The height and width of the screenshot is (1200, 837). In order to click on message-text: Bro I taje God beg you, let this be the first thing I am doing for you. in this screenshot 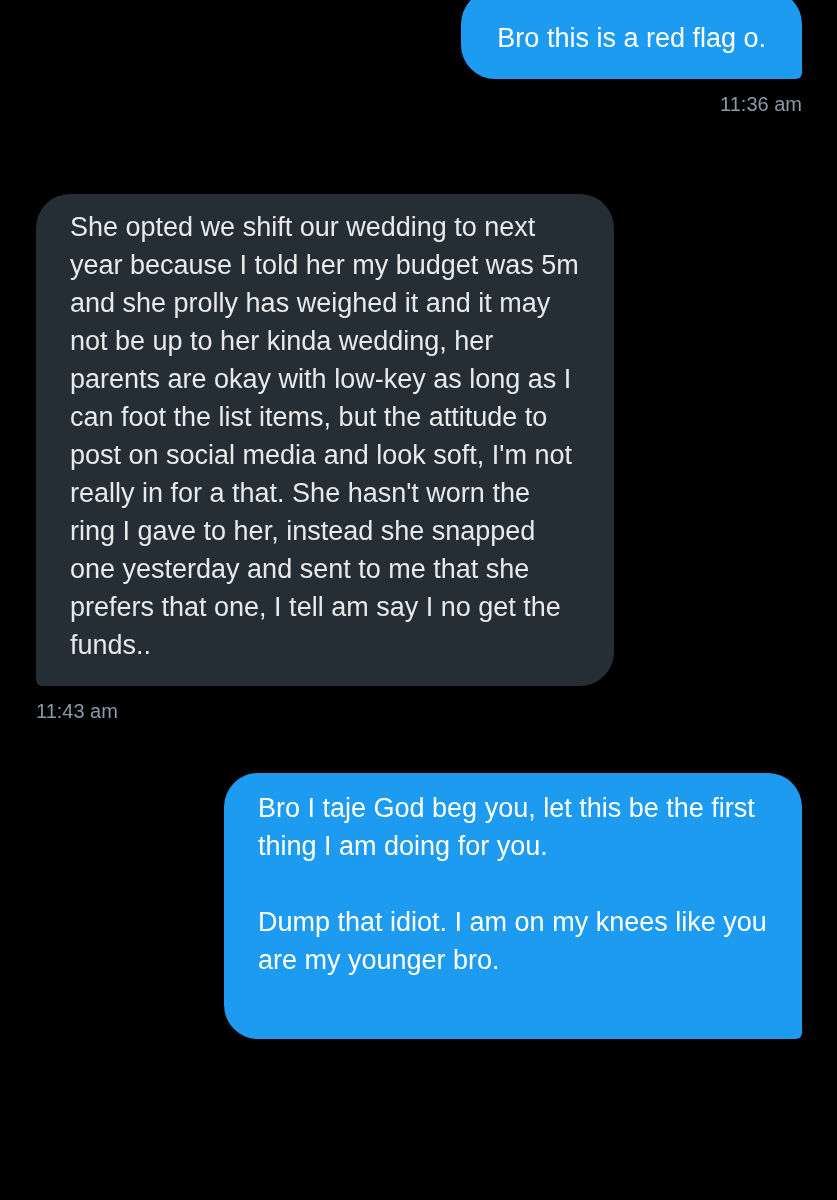, I will do `click(507, 827)`.